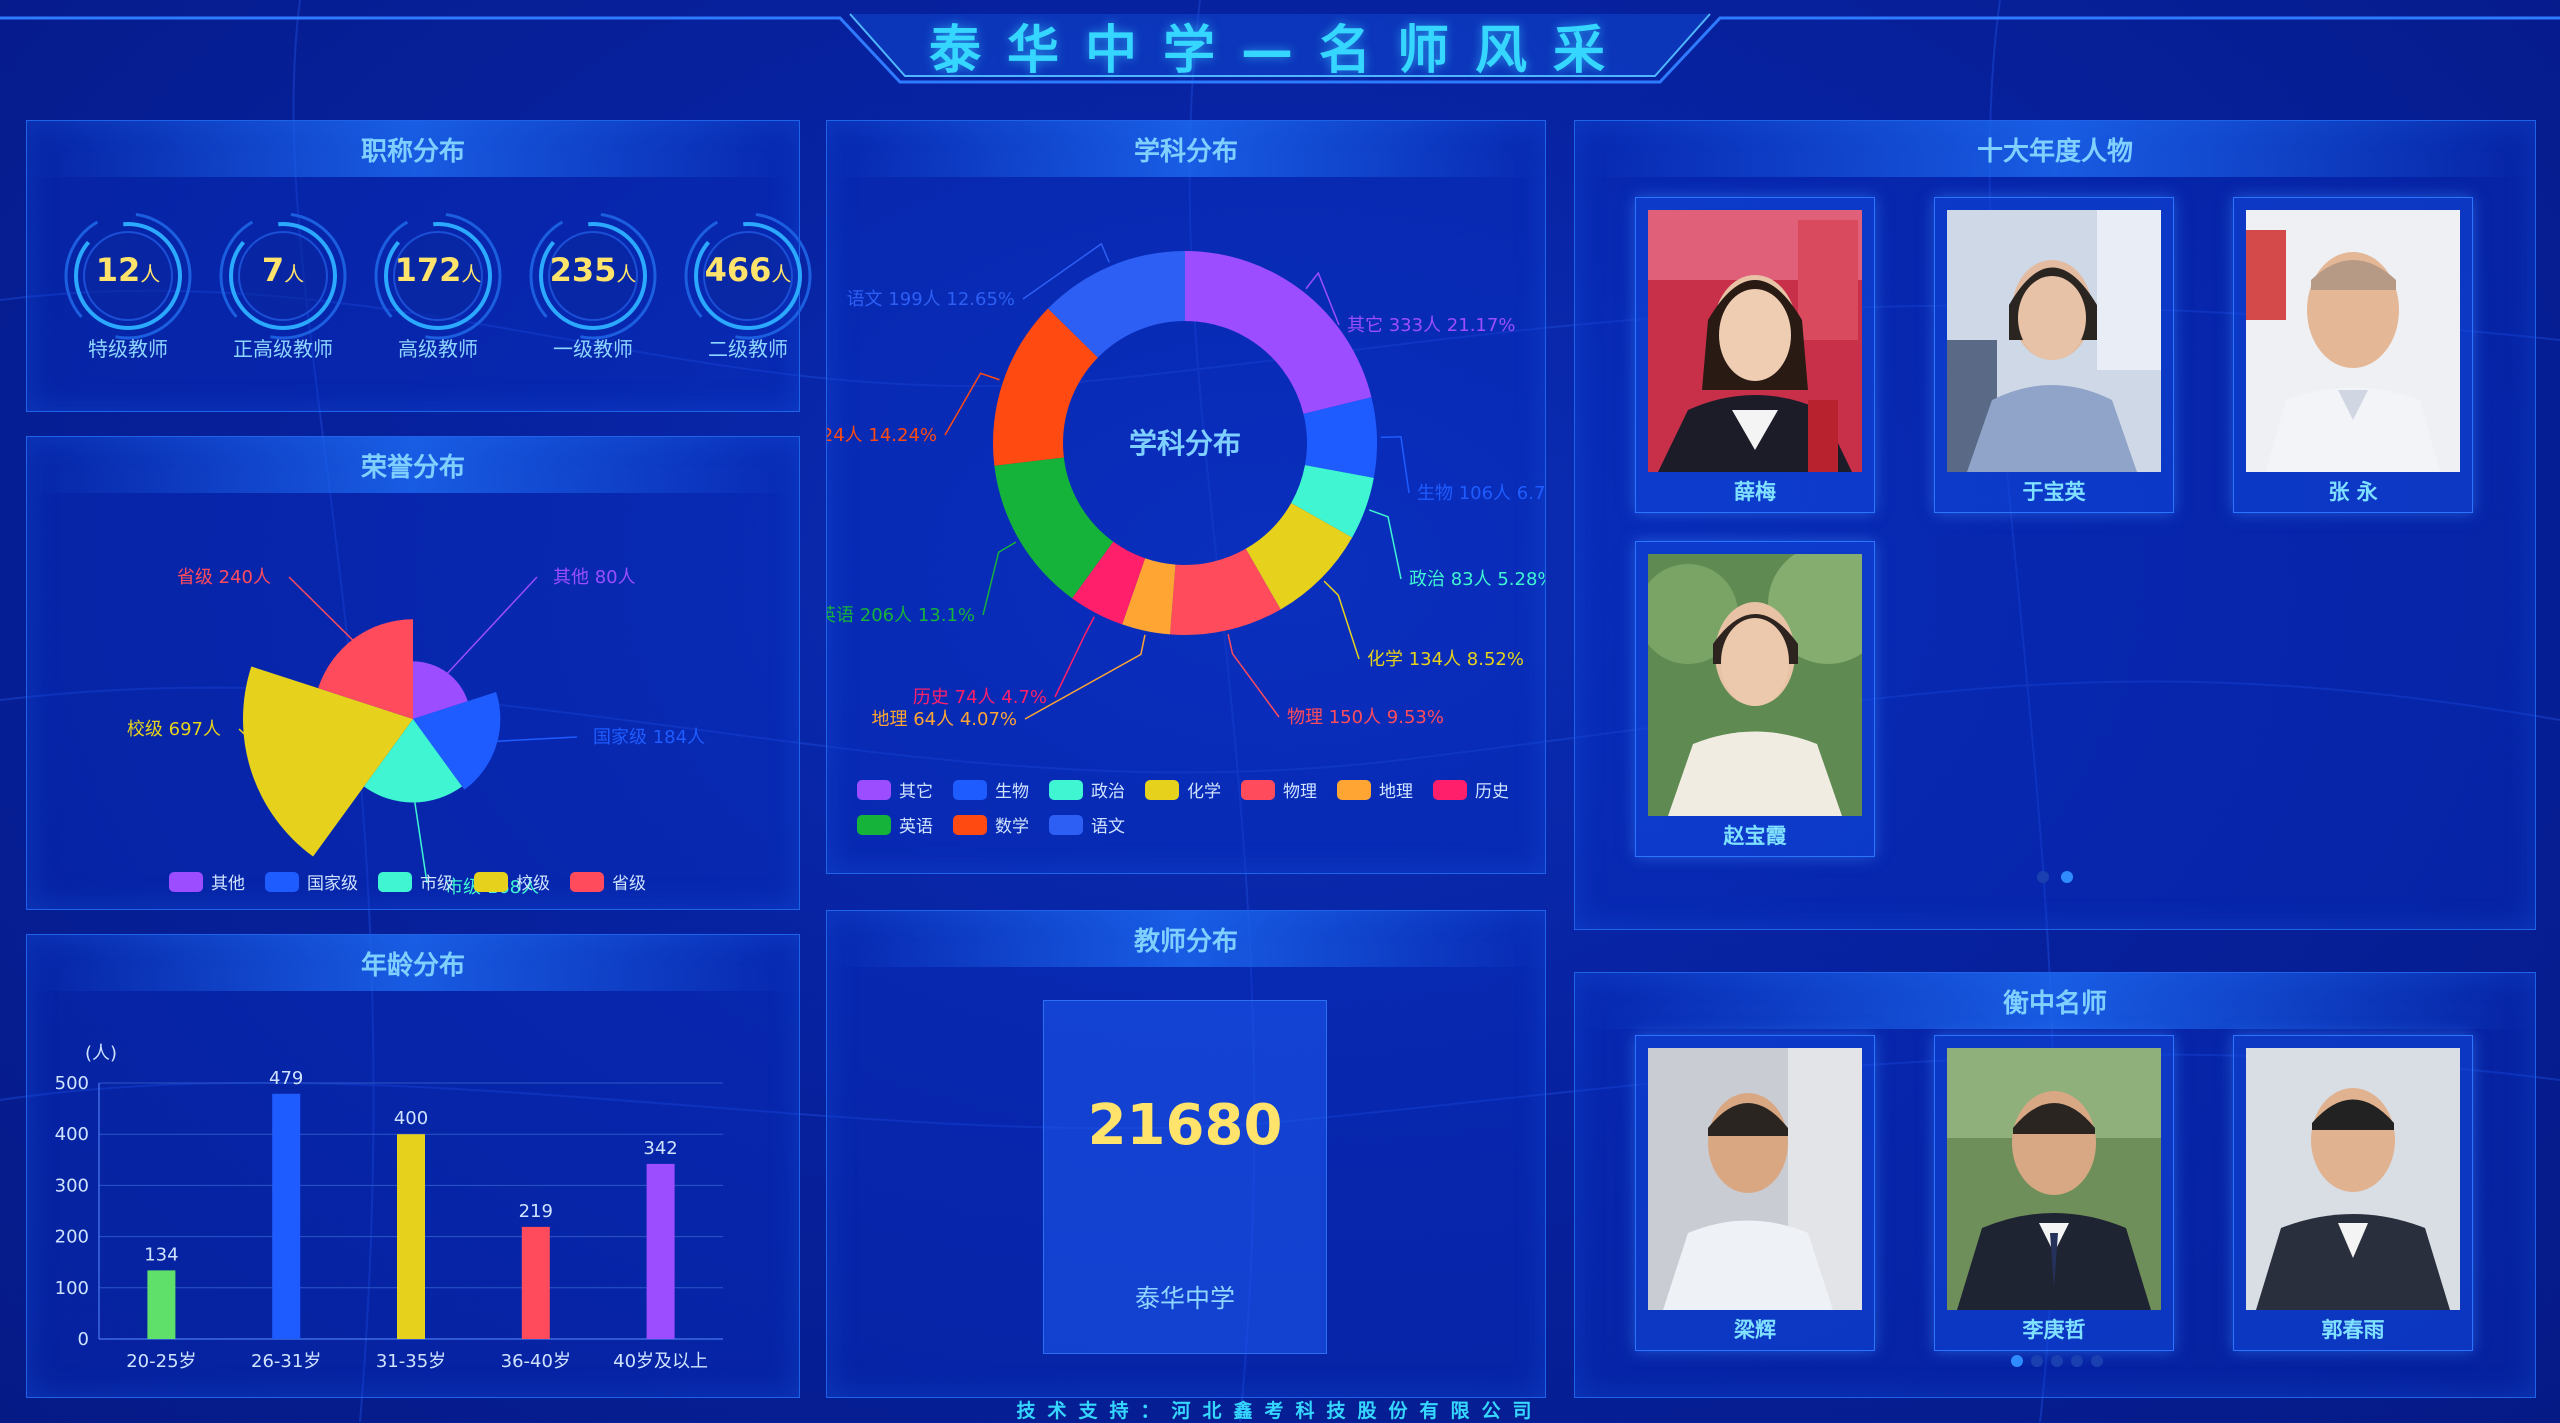 The height and width of the screenshot is (1423, 2560). Describe the element at coordinates (1279, 51) in the screenshot. I see `page-title: 泰华中学—名师风采` at that location.